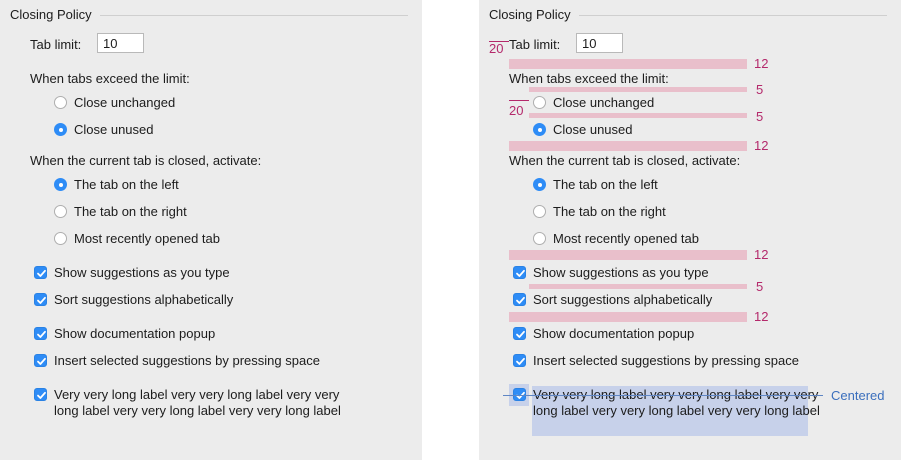 The height and width of the screenshot is (460, 901). I want to click on indent-marker, so click(519, 100).